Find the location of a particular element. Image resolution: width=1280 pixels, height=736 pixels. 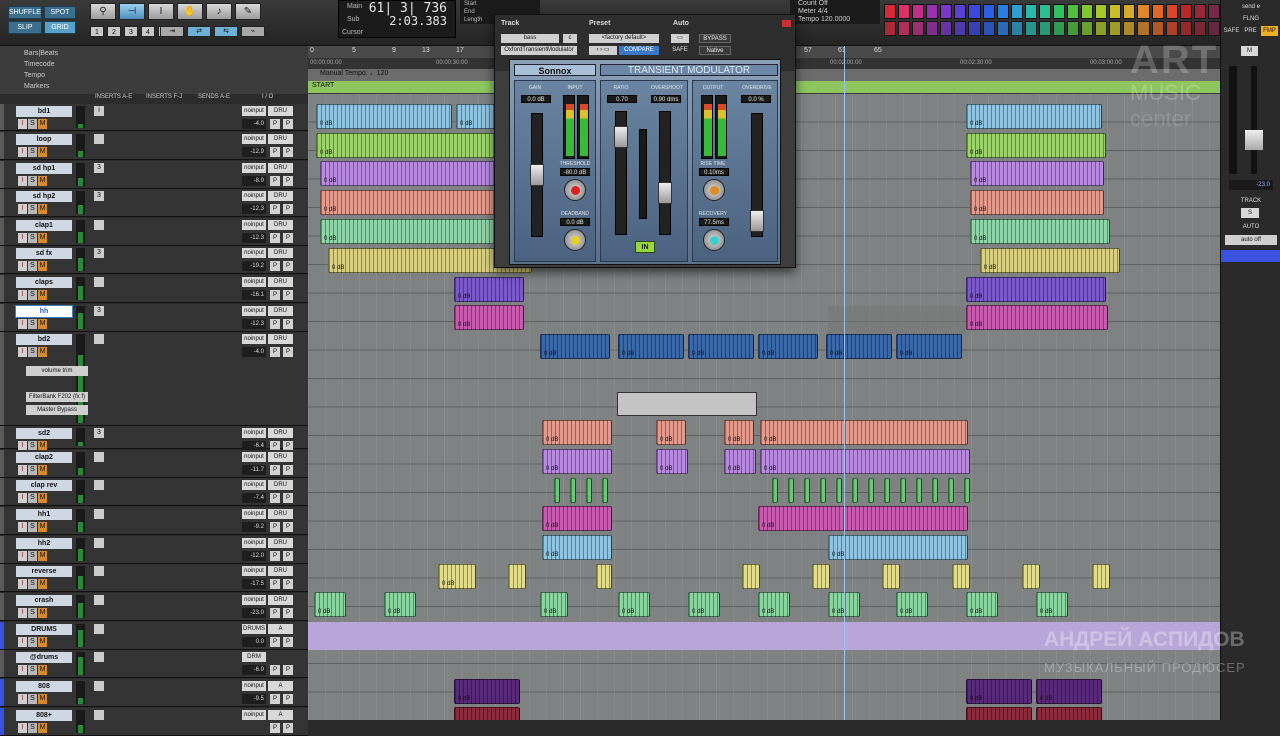

select-icon: I is located at coordinates (161, 11).